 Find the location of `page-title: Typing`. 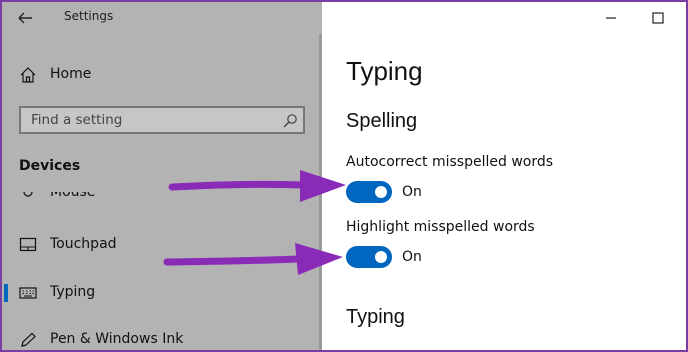

page-title: Typing is located at coordinates (384, 71).